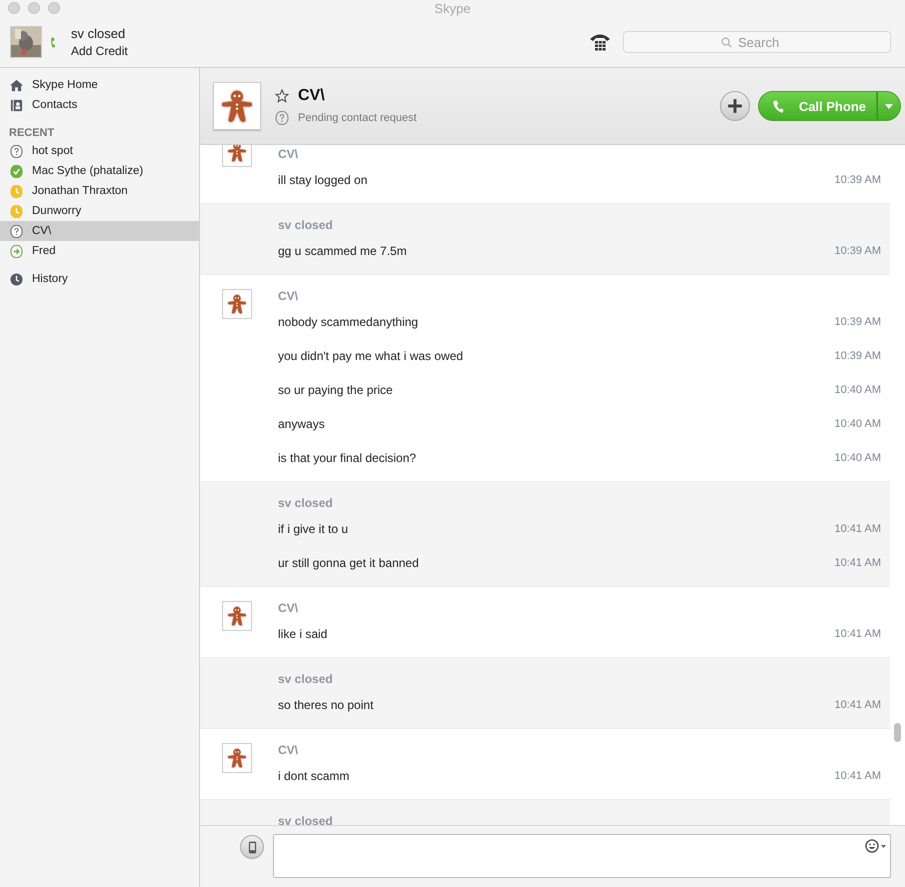  I want to click on message-text: like i said, so click(303, 634).